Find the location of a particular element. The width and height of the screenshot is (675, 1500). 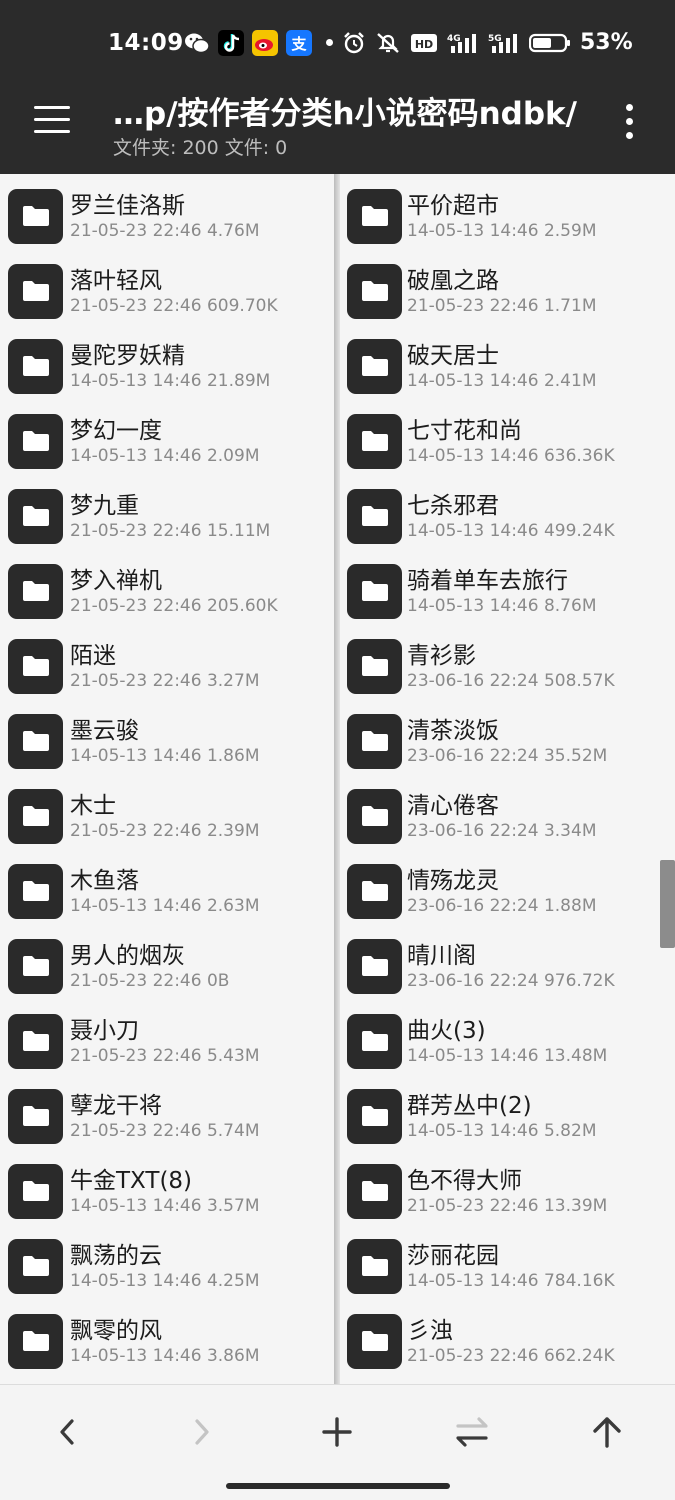

alarm-icon is located at coordinates (354, 42).